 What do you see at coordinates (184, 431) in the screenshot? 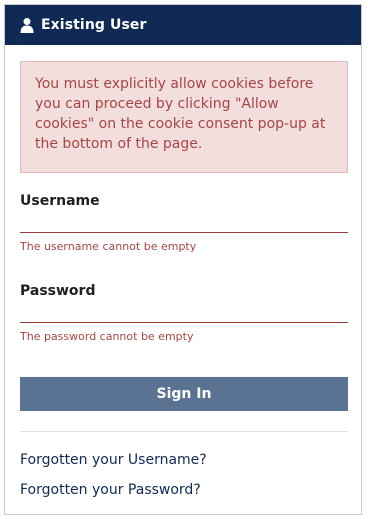
I see `divider` at bounding box center [184, 431].